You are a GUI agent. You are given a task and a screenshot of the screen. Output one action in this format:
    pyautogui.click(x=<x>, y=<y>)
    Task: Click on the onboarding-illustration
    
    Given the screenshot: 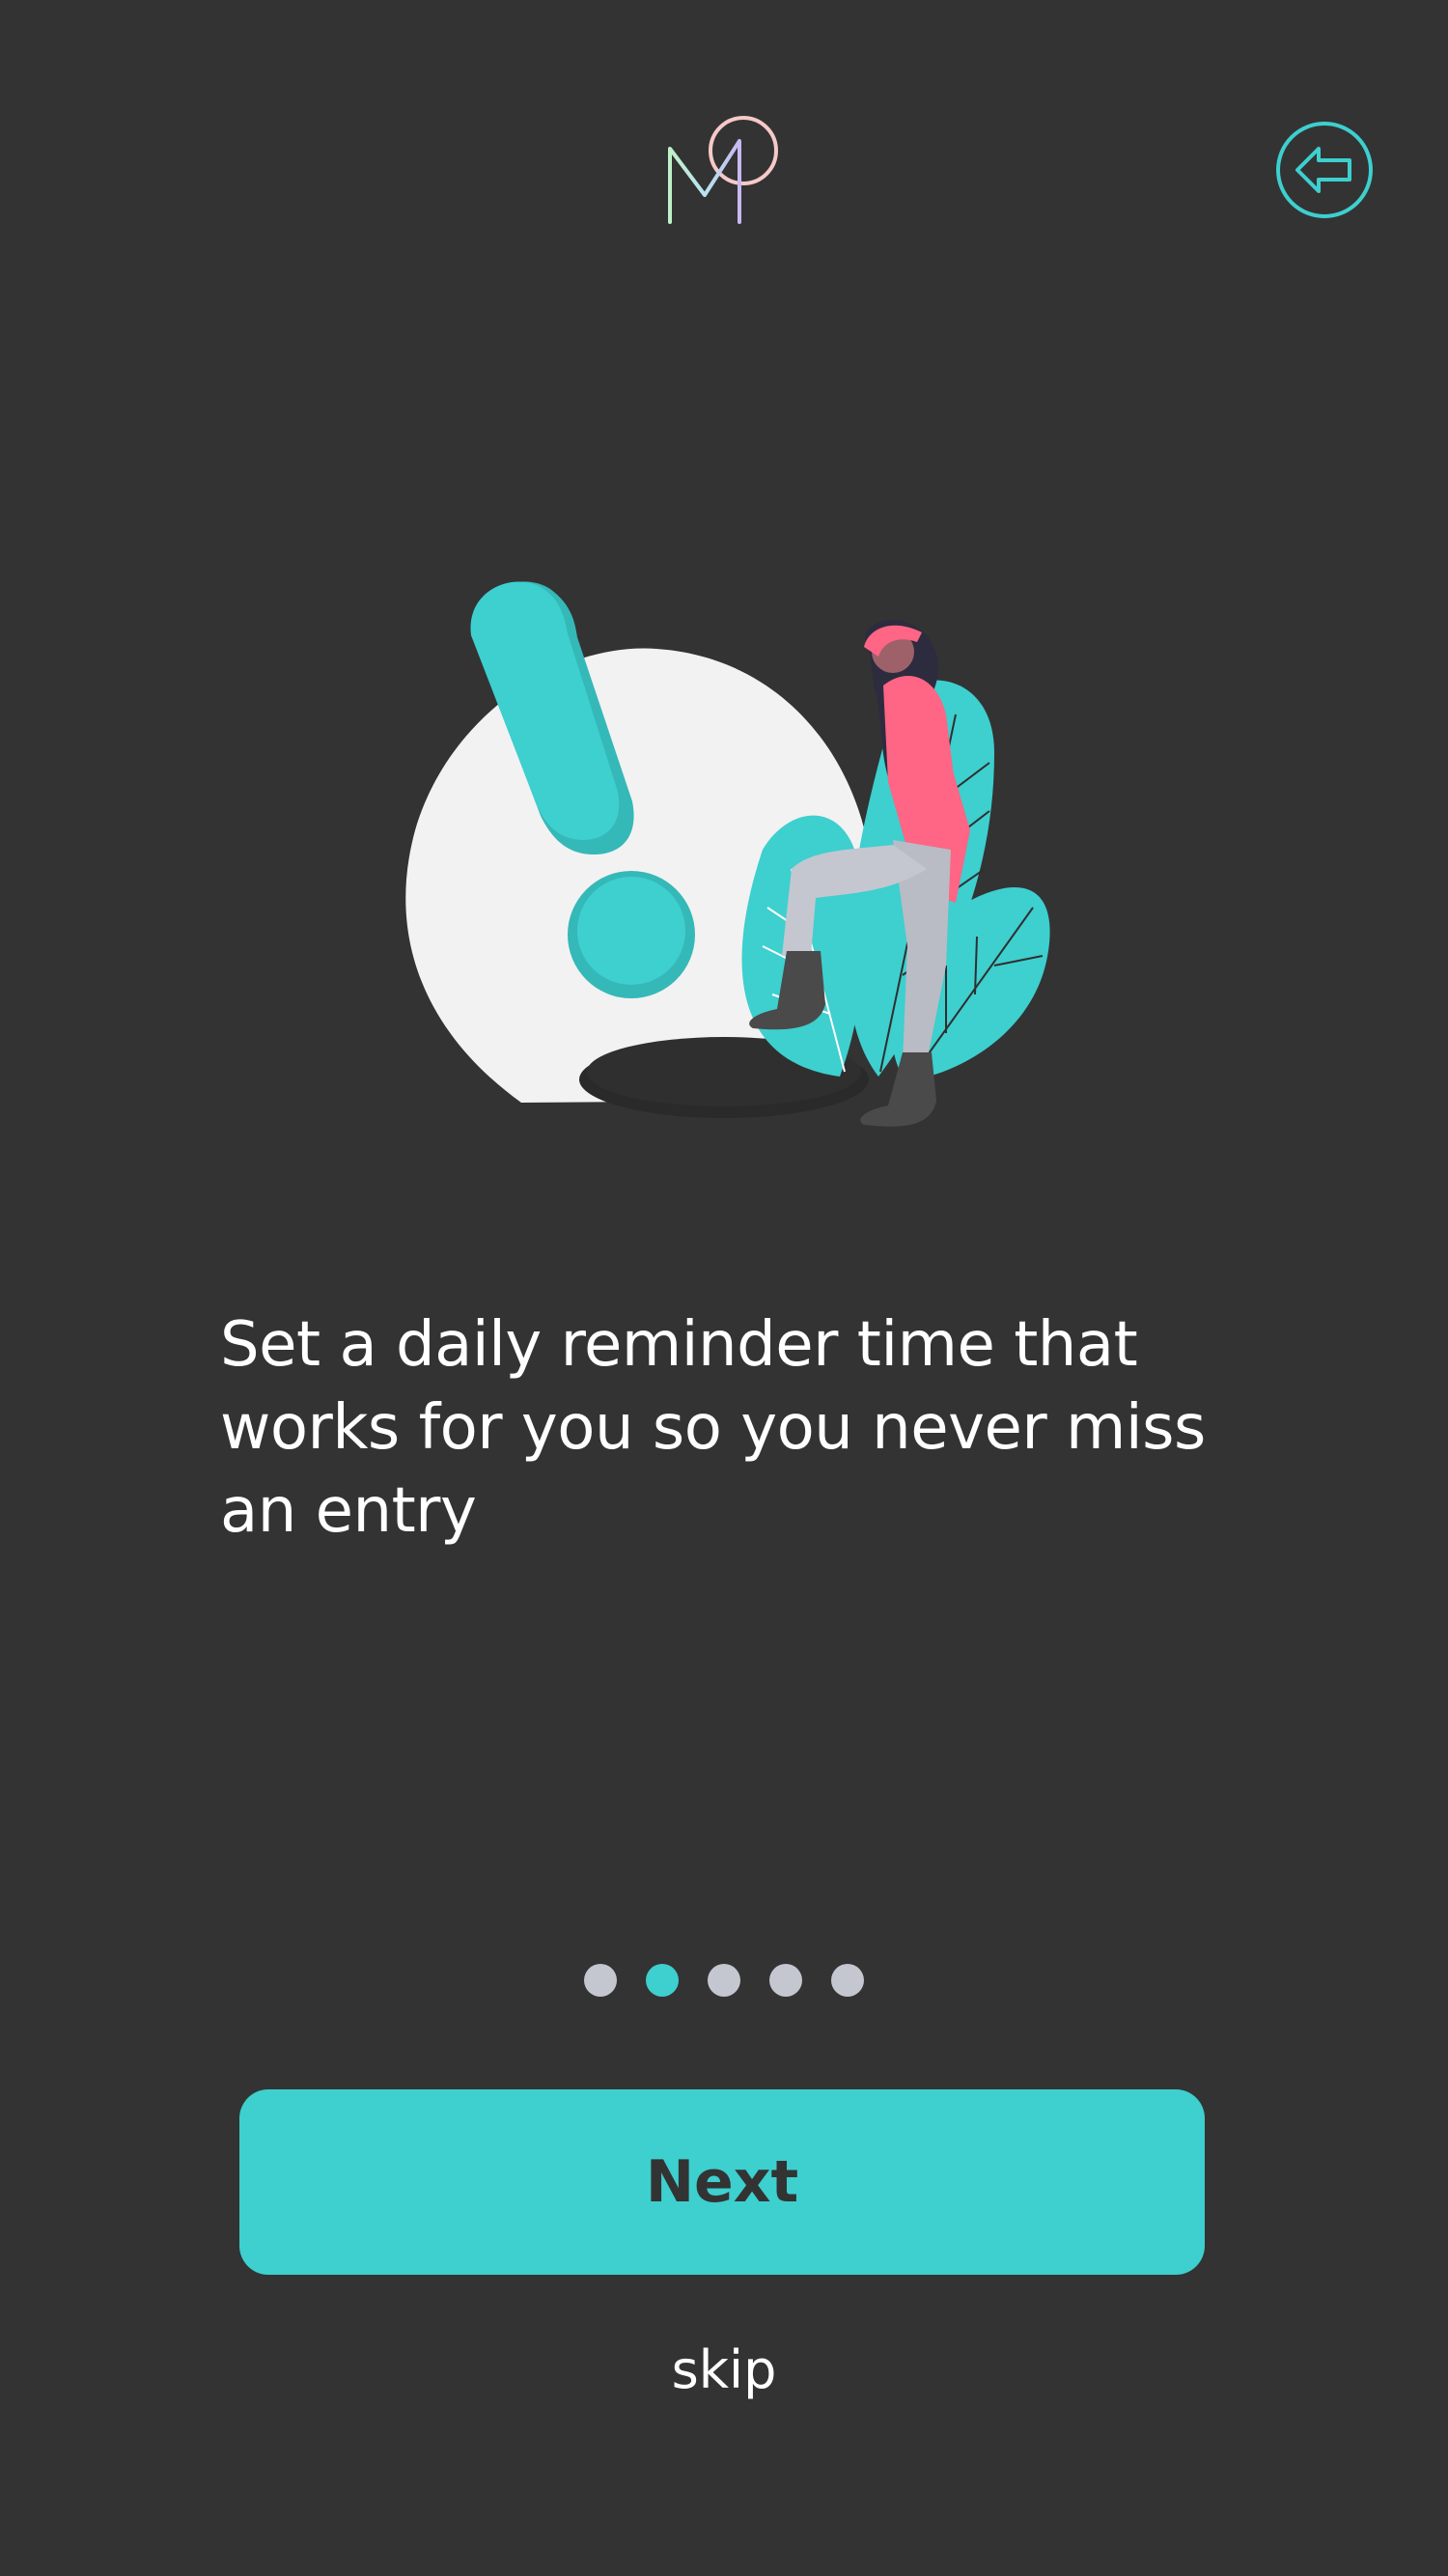 What is the action you would take?
    pyautogui.click(x=715, y=850)
    